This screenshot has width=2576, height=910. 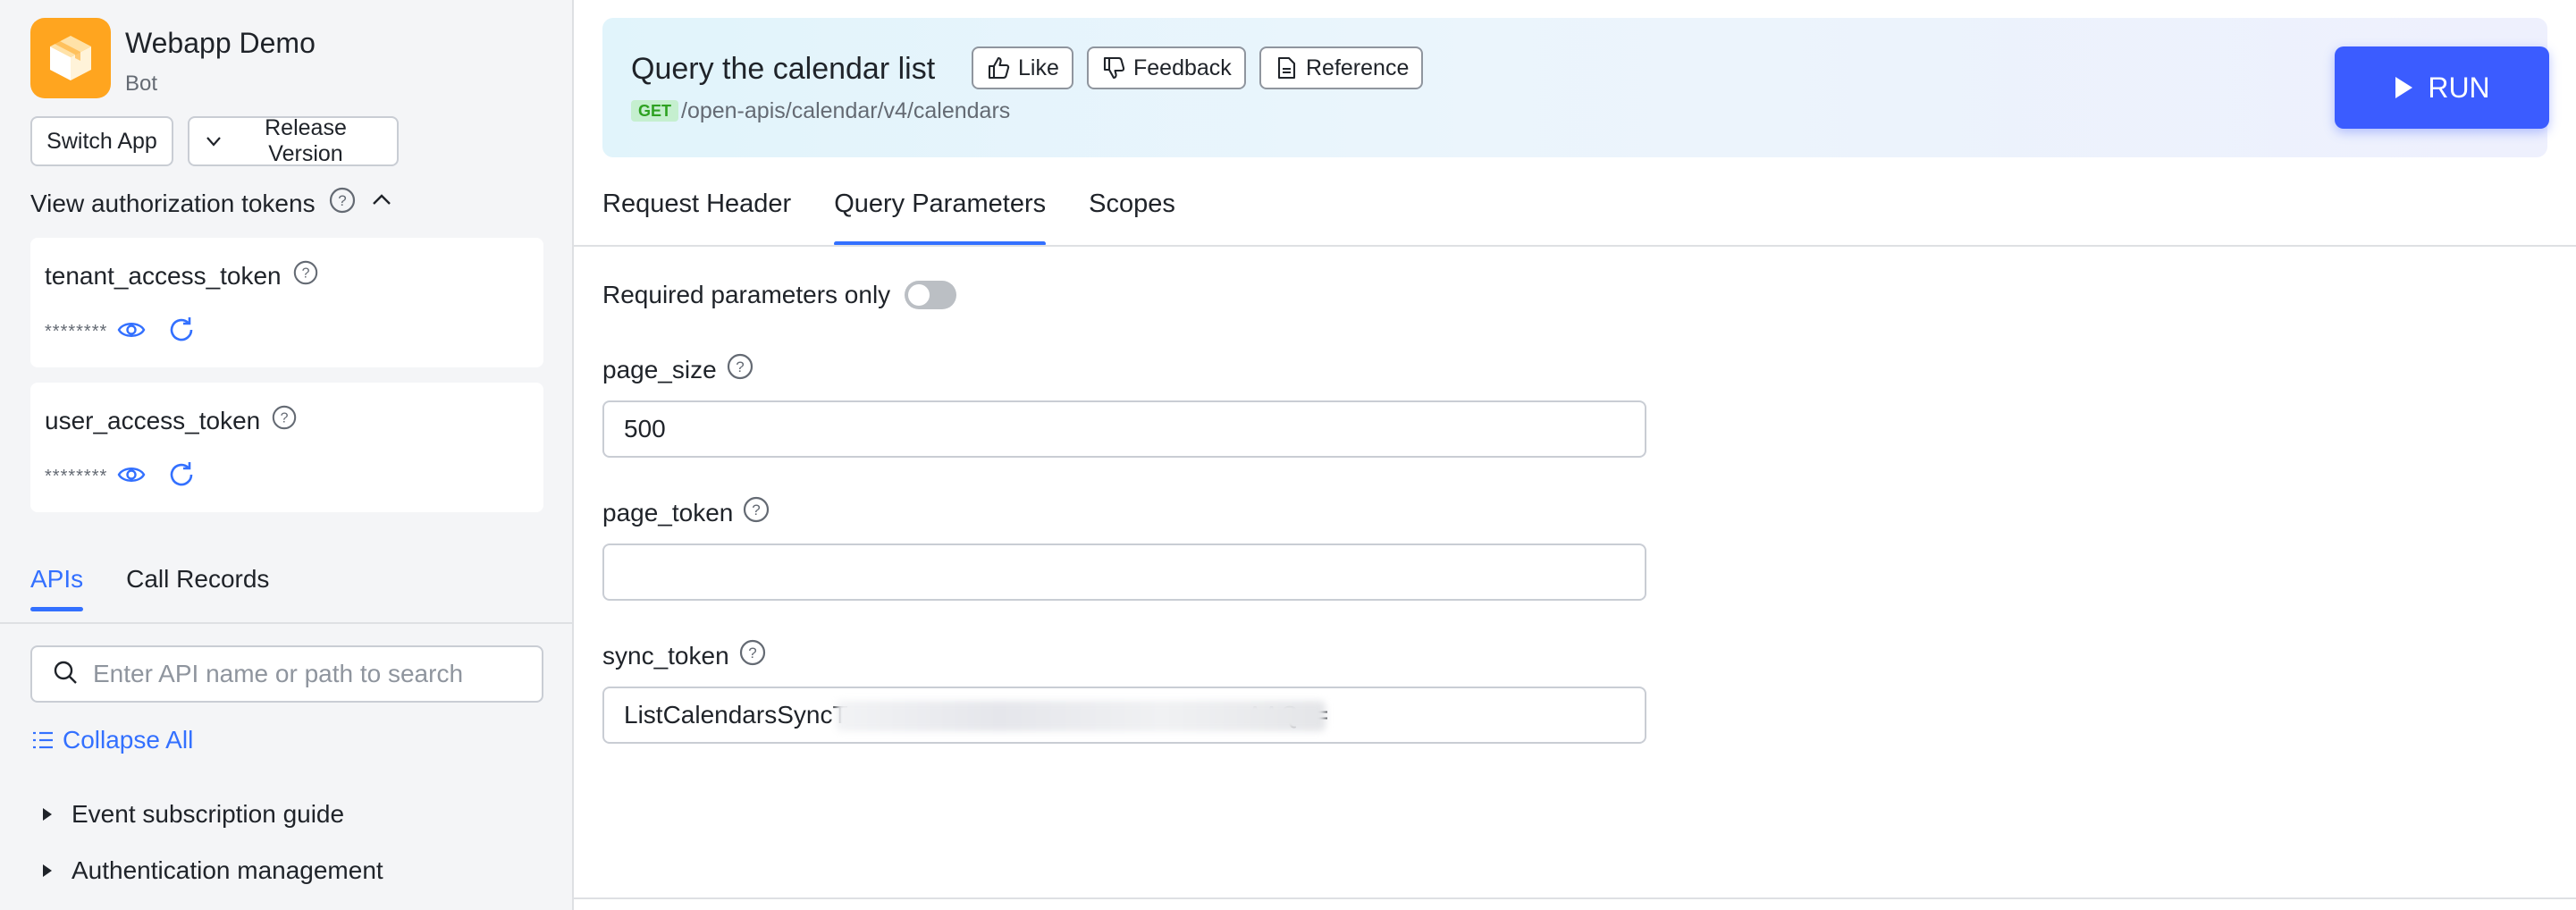 I want to click on token-name-row: tenant_access_token ?, so click(x=182, y=275).